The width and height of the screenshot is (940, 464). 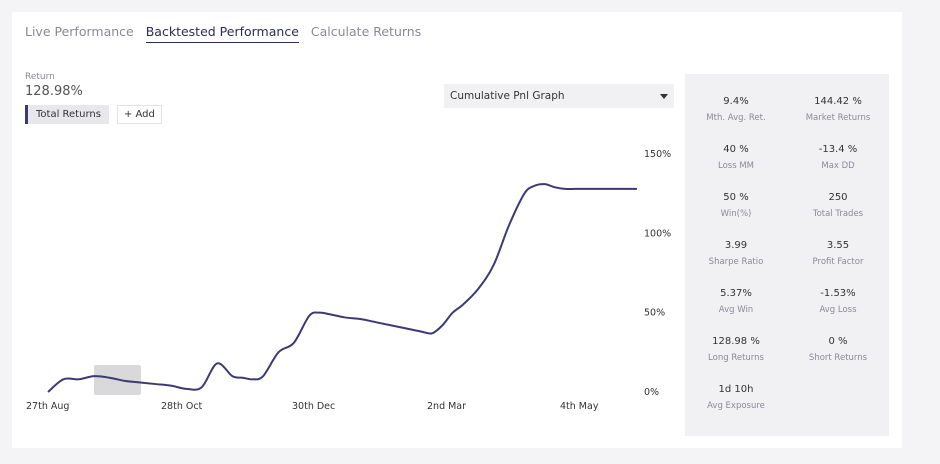 I want to click on stat-value: 1d 10h, so click(x=736, y=389).